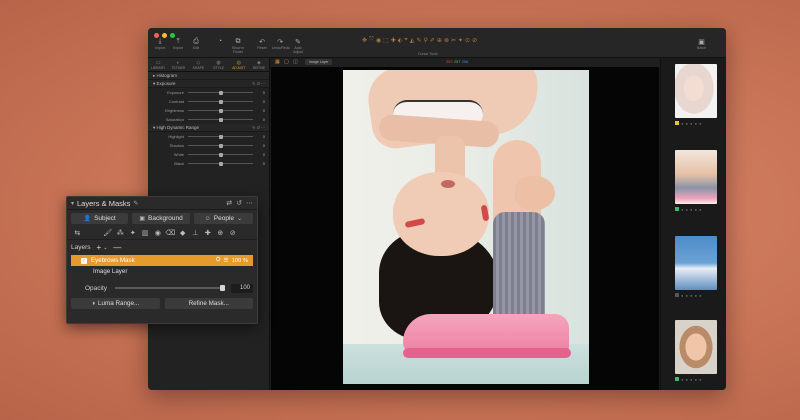 The width and height of the screenshot is (800, 420). Describe the element at coordinates (105, 248) in the screenshot. I see `add-layer-chevron-icon: ⌄` at that location.